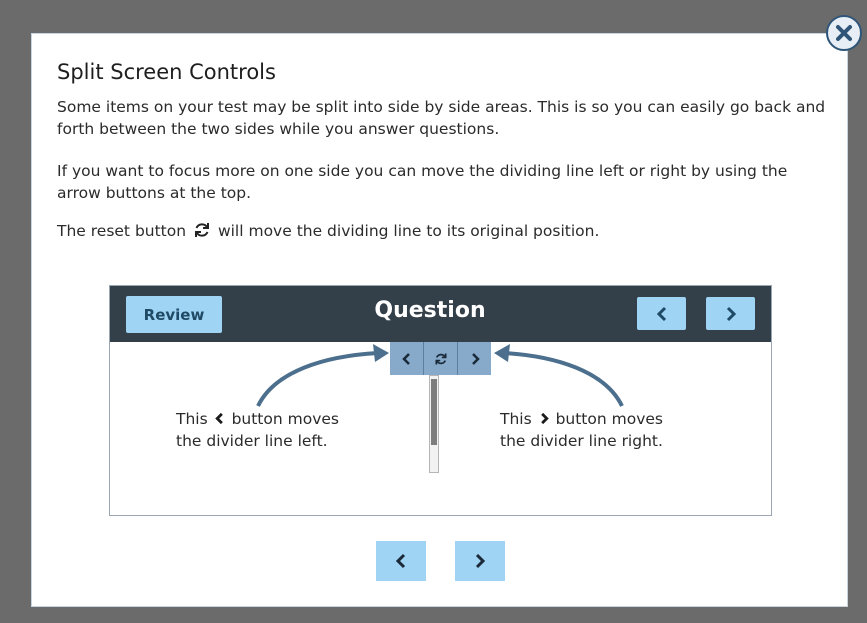 This screenshot has width=867, height=623. I want to click on callout-arrow-right, so click(564, 379).